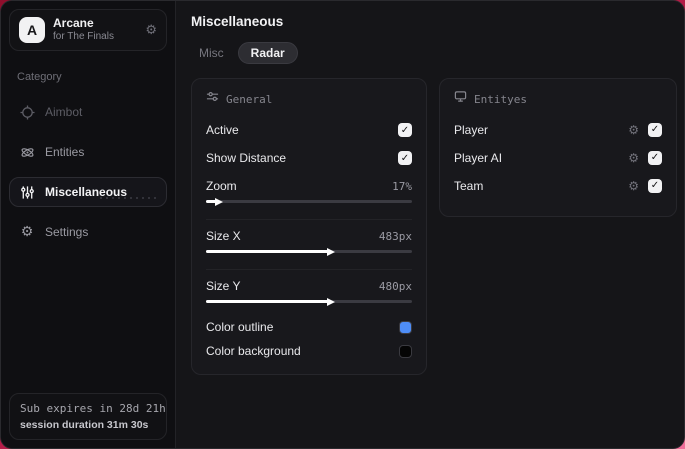 Image resolution: width=685 pixels, height=449 pixels. I want to click on entity-row-player-ai: Player AI ⚙ ✓, so click(558, 157).